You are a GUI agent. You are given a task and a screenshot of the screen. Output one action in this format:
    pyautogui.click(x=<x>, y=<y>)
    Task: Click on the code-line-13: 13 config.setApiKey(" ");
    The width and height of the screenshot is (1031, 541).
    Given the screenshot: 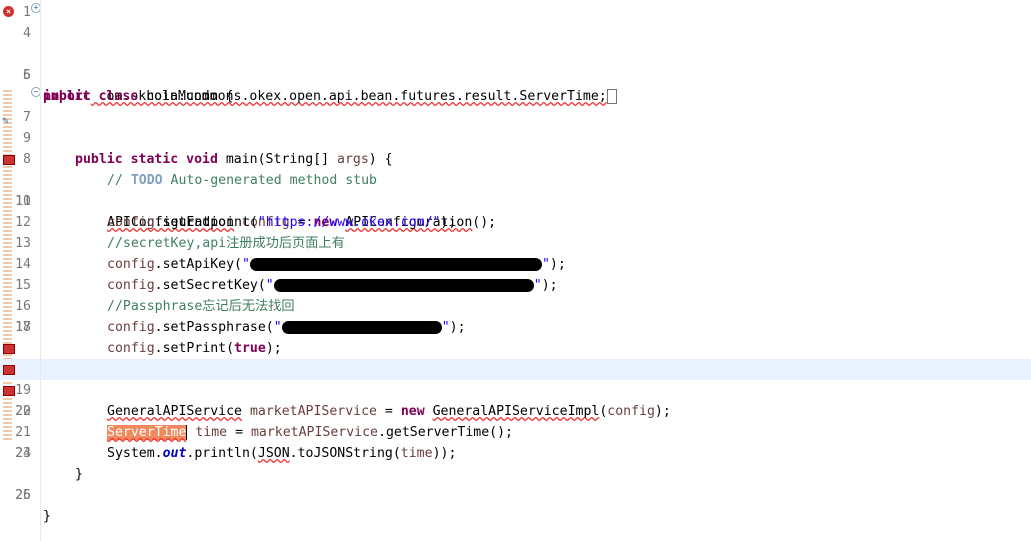 What is the action you would take?
    pyautogui.click(x=515, y=242)
    